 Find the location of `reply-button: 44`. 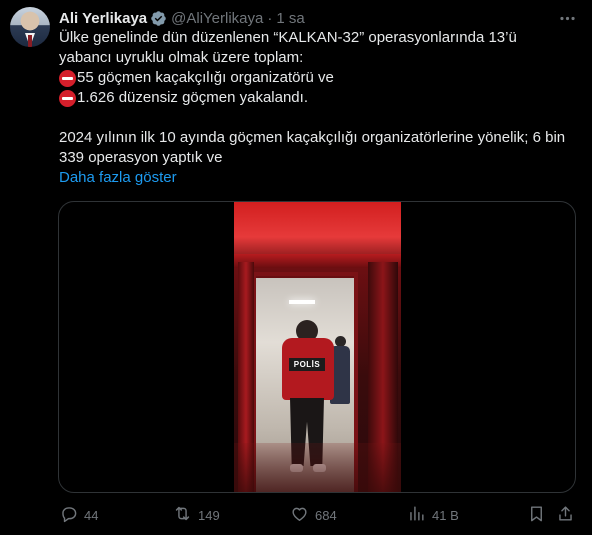

reply-button: 44 is located at coordinates (78, 515).